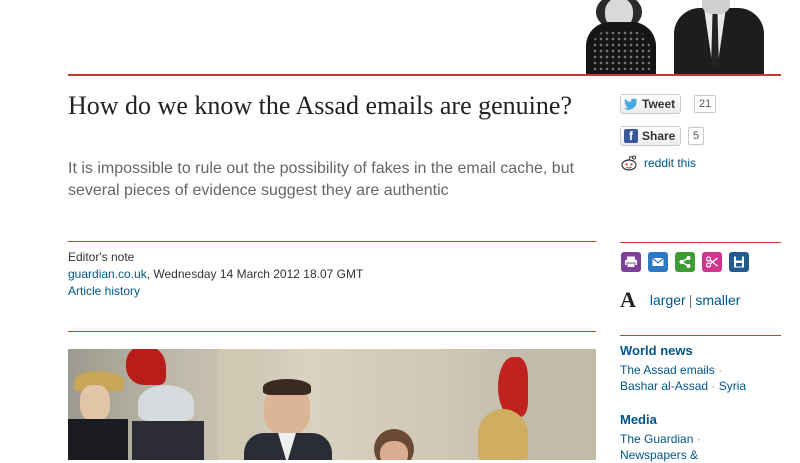 This screenshot has height=463, width=800. What do you see at coordinates (700, 242) in the screenshot?
I see `tools-top-divider` at bounding box center [700, 242].